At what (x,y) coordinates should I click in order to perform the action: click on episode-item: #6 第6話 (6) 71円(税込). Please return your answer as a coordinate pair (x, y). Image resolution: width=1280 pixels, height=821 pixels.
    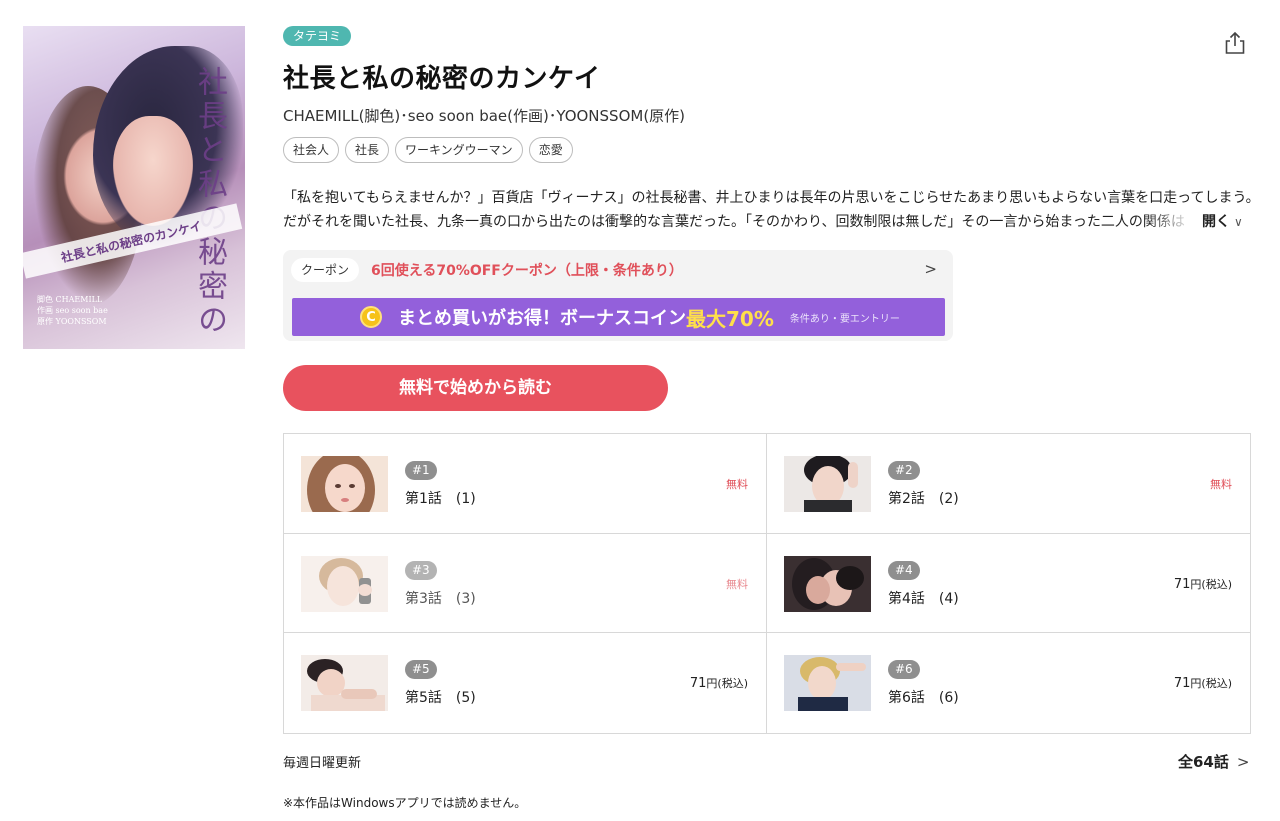
    Looking at the image, I should click on (1008, 683).